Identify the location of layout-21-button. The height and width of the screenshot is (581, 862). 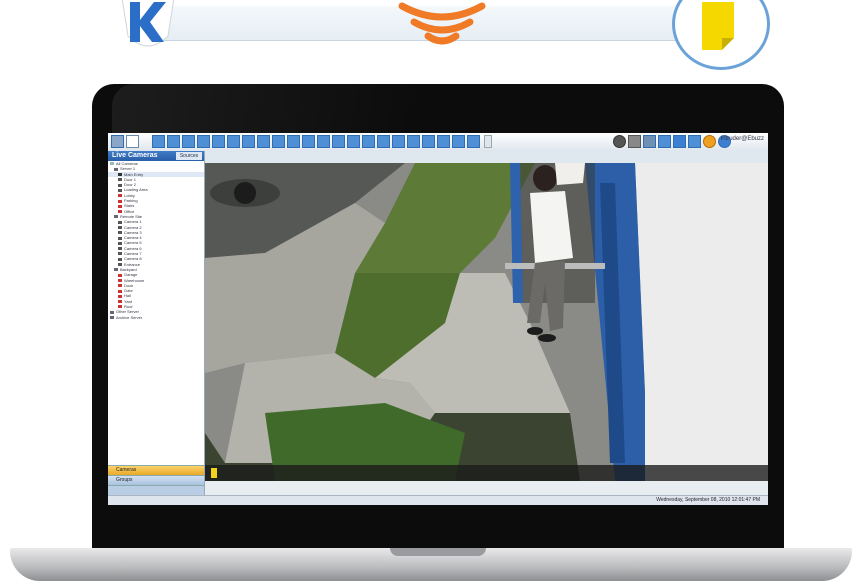
(458, 141).